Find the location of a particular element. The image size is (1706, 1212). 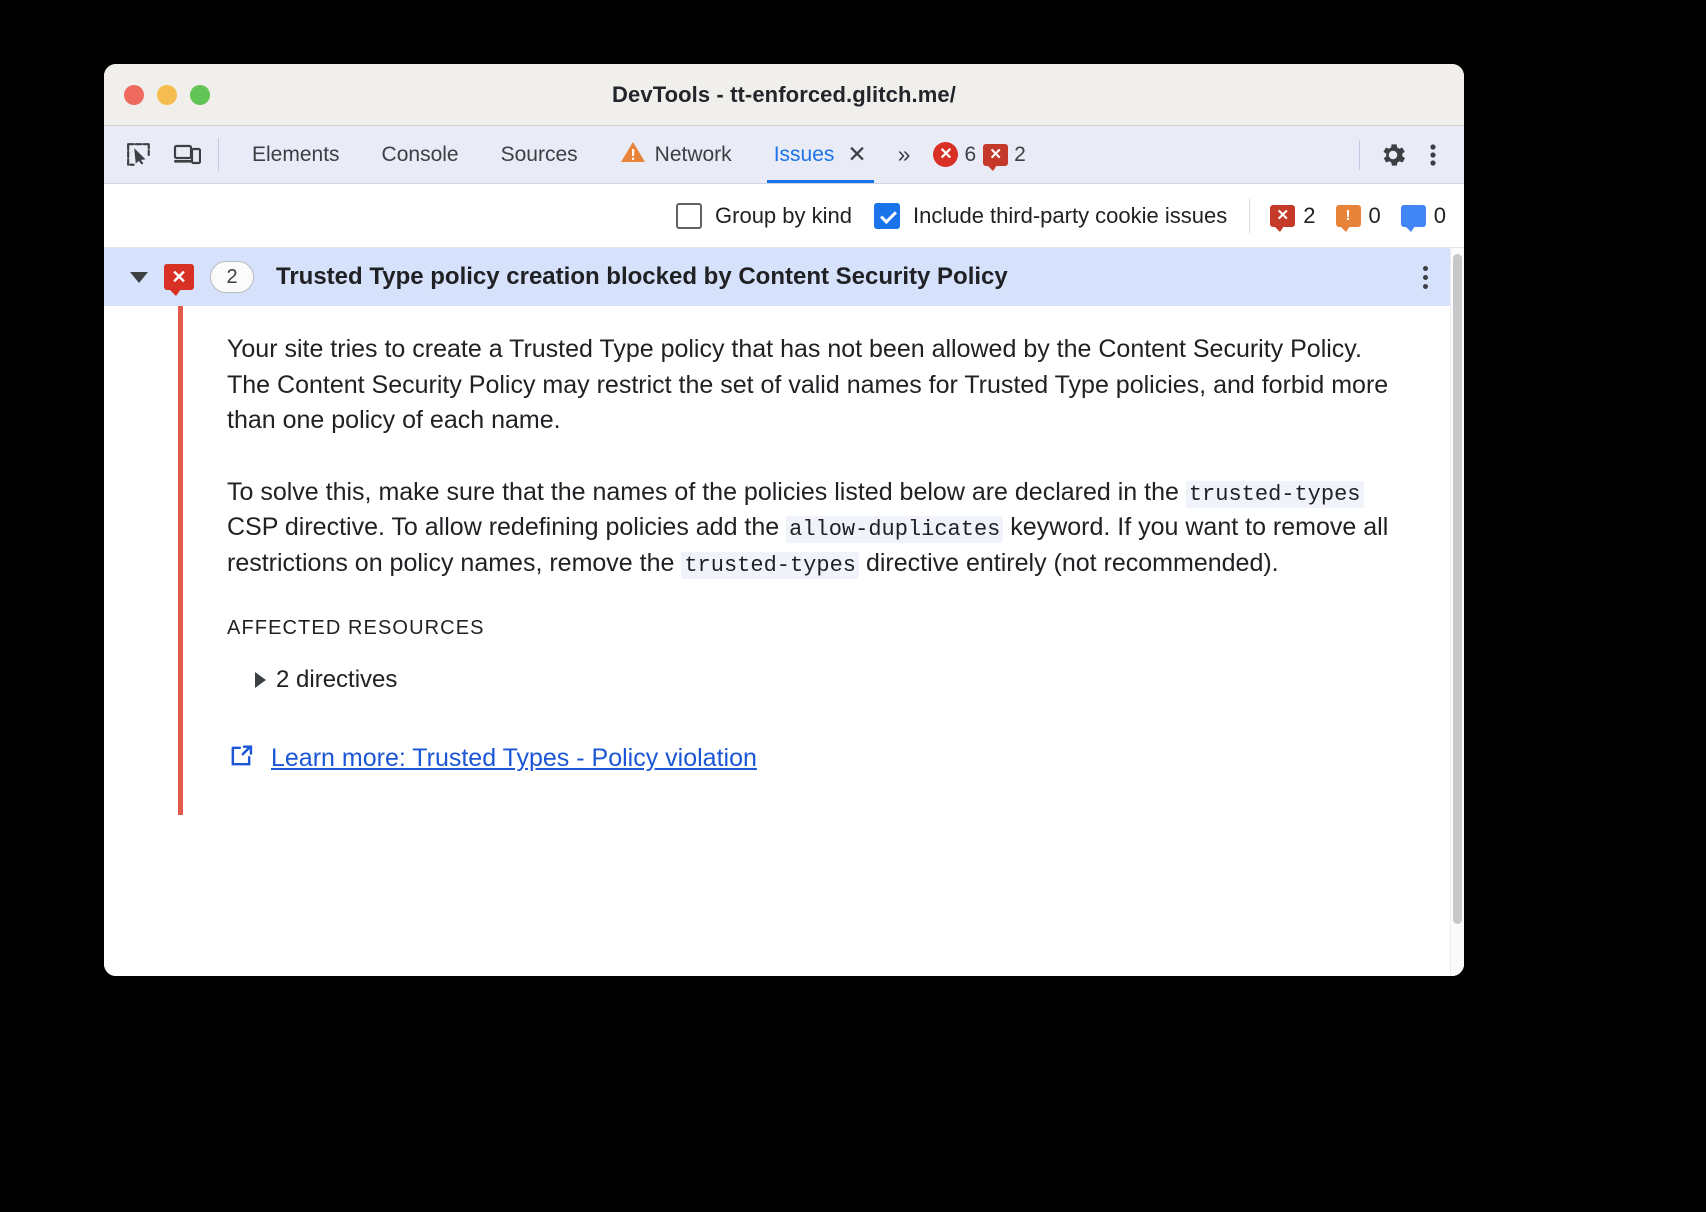

kebab-menu-icon is located at coordinates (1433, 155).